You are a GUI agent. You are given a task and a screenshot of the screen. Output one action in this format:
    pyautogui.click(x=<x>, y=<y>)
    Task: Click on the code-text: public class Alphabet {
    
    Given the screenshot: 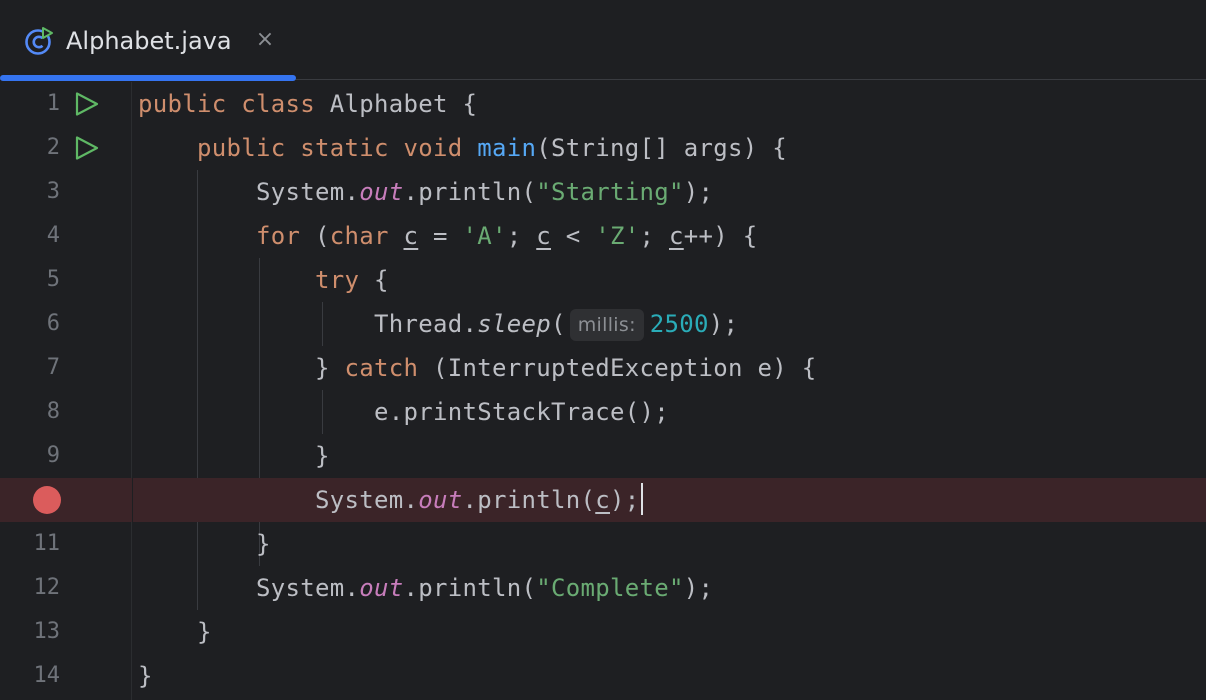 What is the action you would take?
    pyautogui.click(x=307, y=104)
    